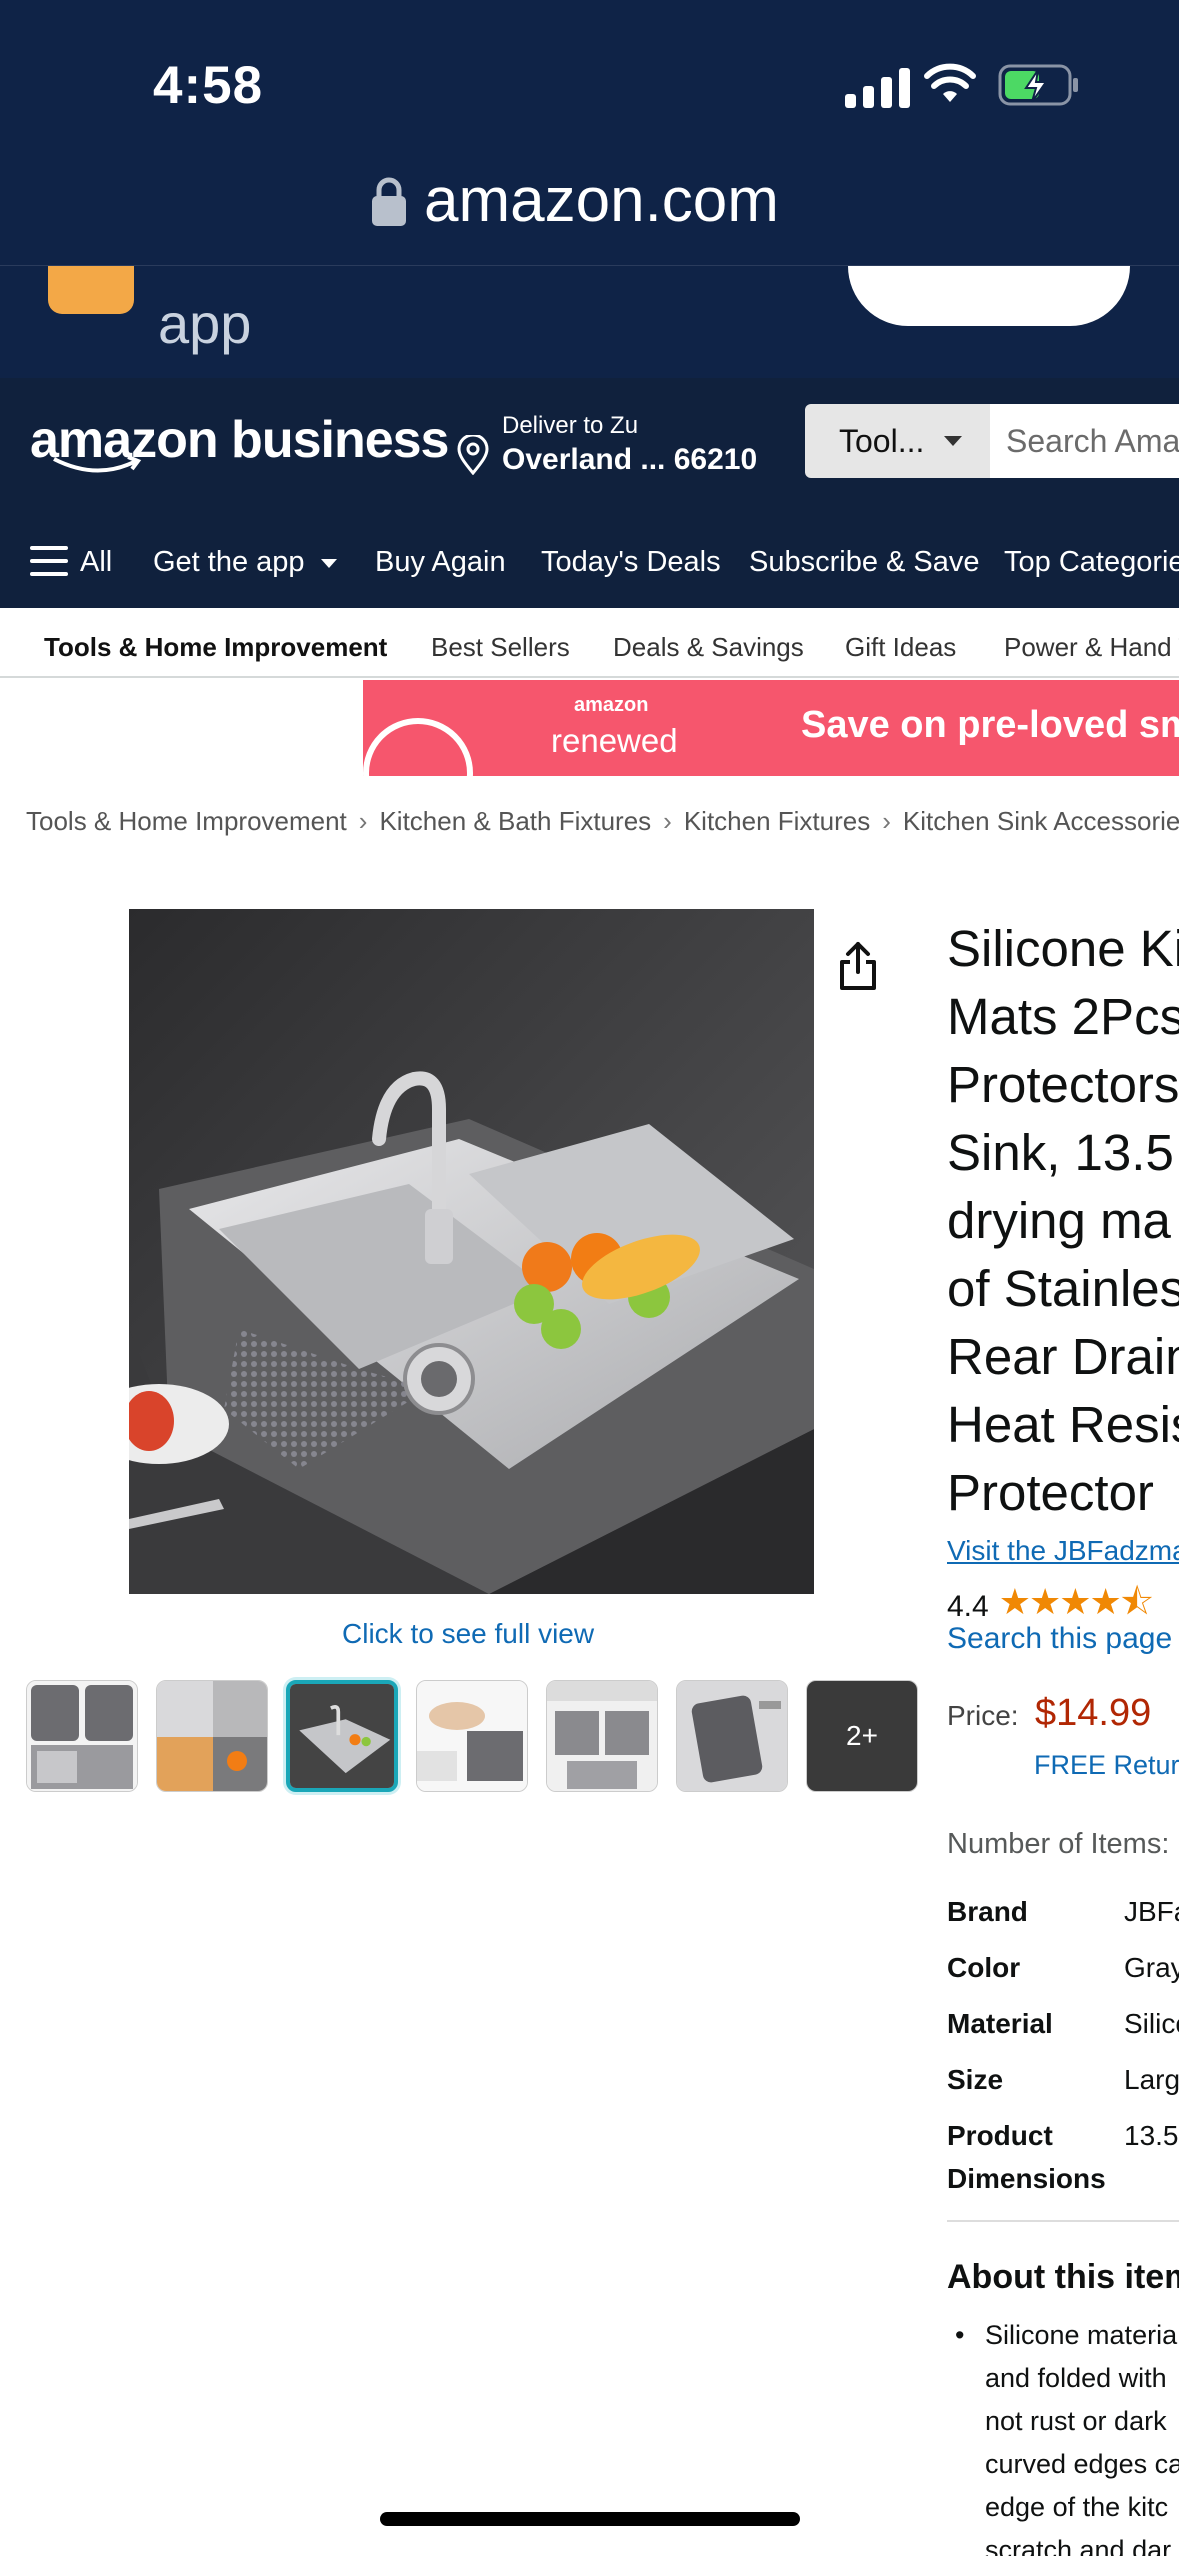  What do you see at coordinates (215, 647) in the screenshot?
I see `subnav-tools-home: Tools & Home Improvement` at bounding box center [215, 647].